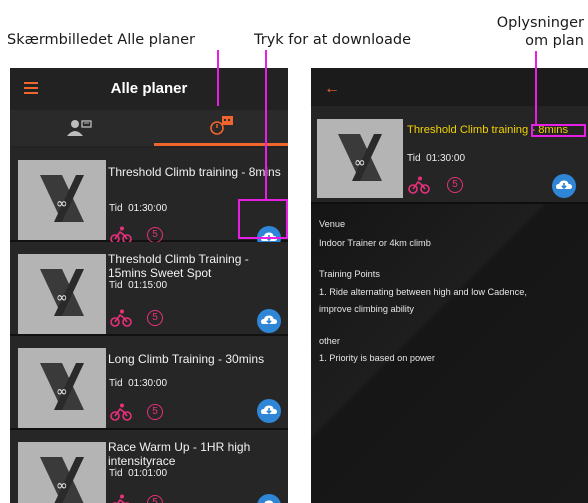 The height and width of the screenshot is (503, 588). I want to click on venue-text: Indoor Trainer or 4km climb, so click(375, 243).